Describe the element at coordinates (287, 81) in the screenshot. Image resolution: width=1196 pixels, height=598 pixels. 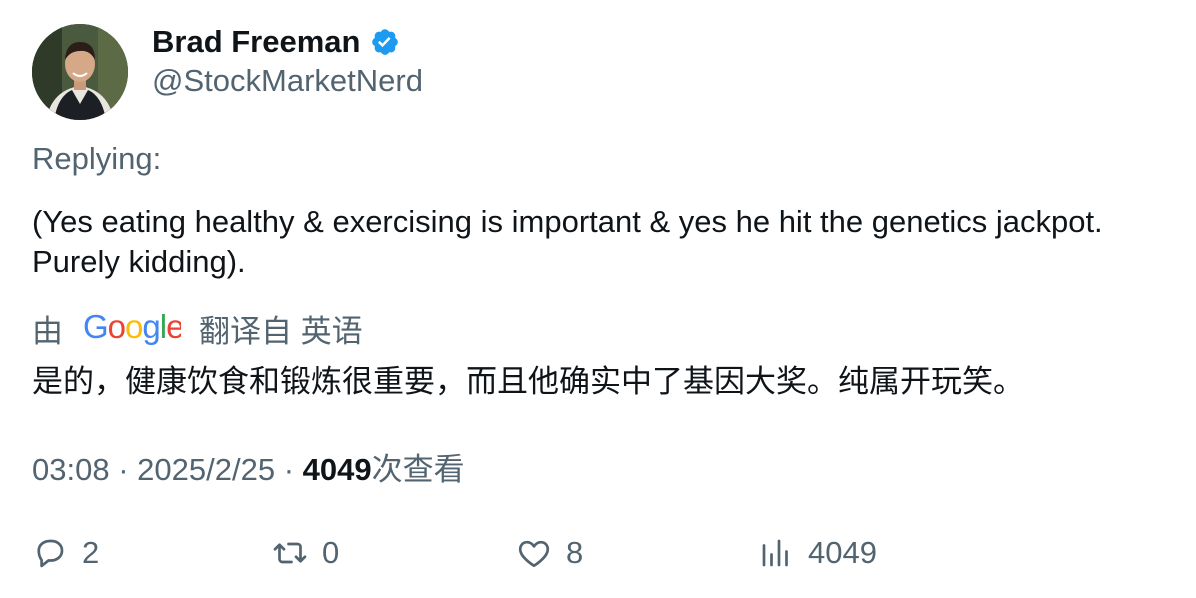
I see `author-handle: @StockMarketNerd` at that location.